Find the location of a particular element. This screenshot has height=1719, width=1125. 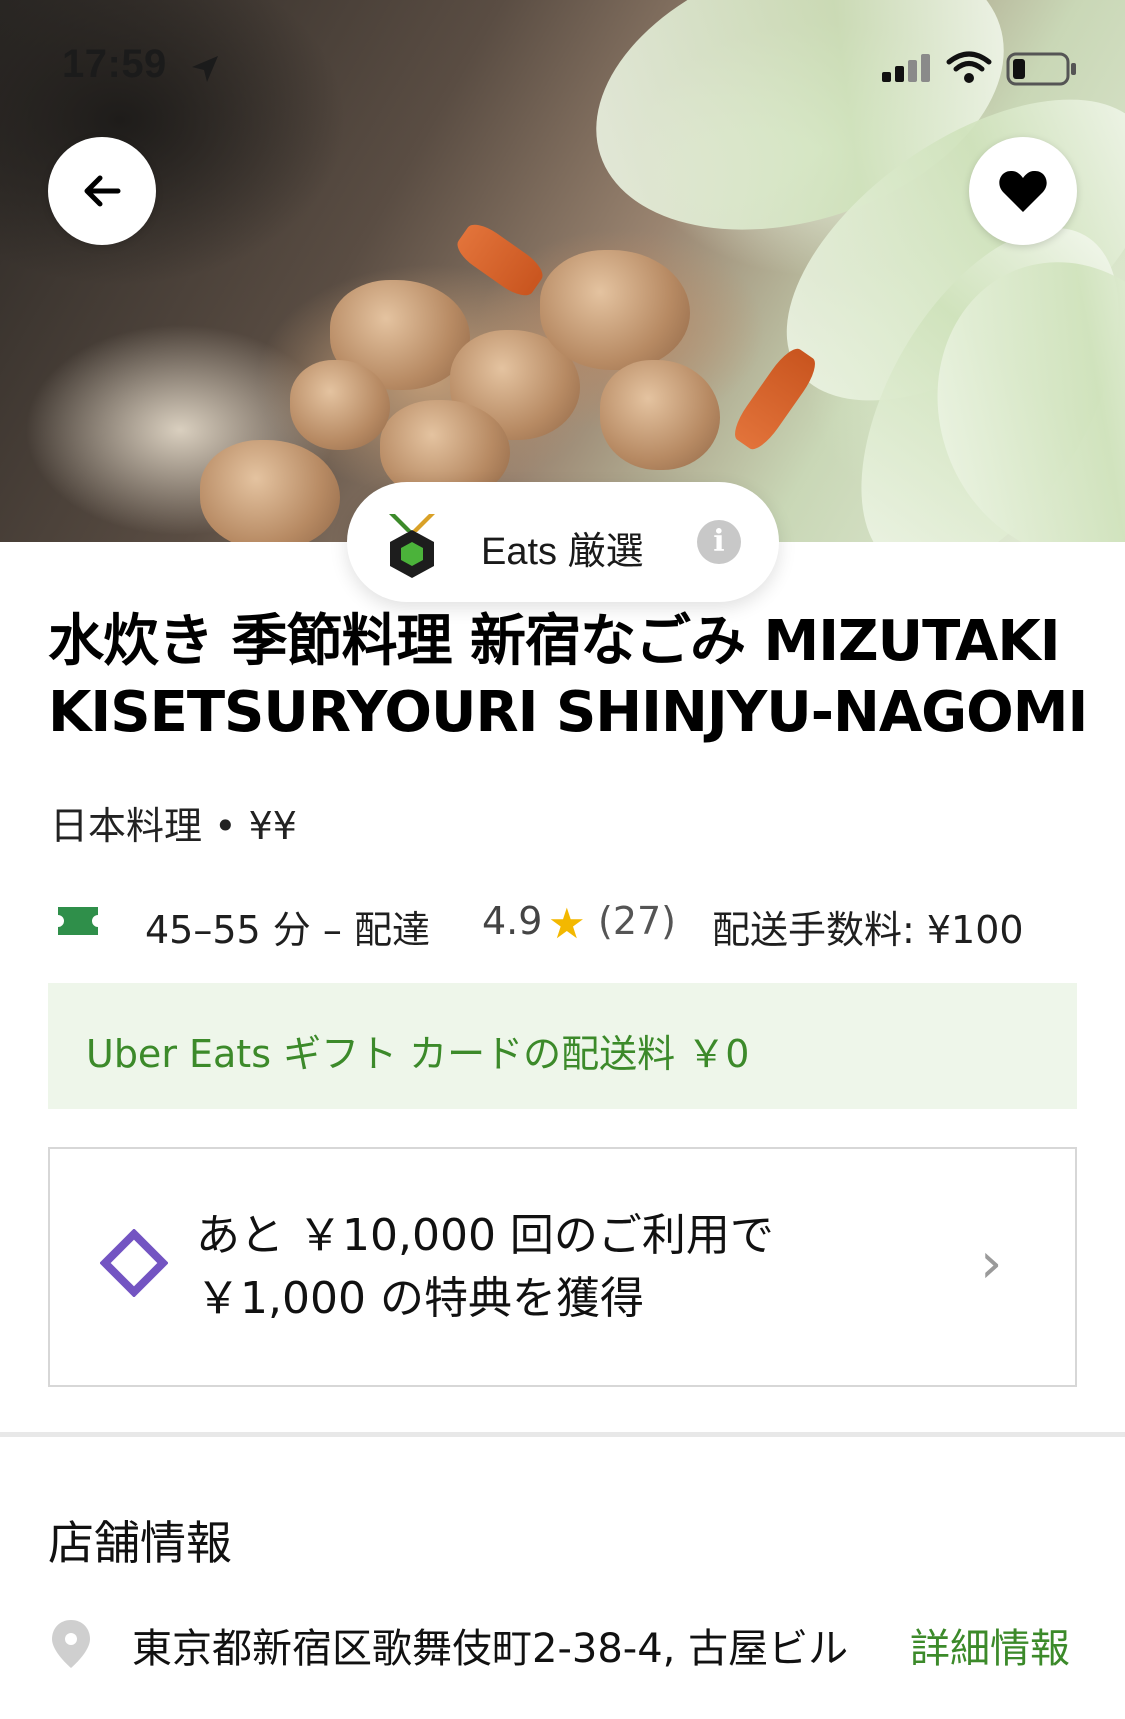

gift-card-text: Uber Eats ギフト カードの配送料 ￥0 is located at coordinates (418, 1054).